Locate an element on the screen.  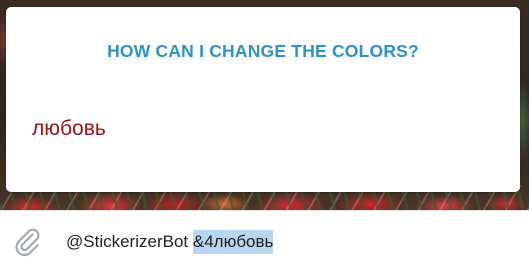
attach-button is located at coordinates (27, 241).